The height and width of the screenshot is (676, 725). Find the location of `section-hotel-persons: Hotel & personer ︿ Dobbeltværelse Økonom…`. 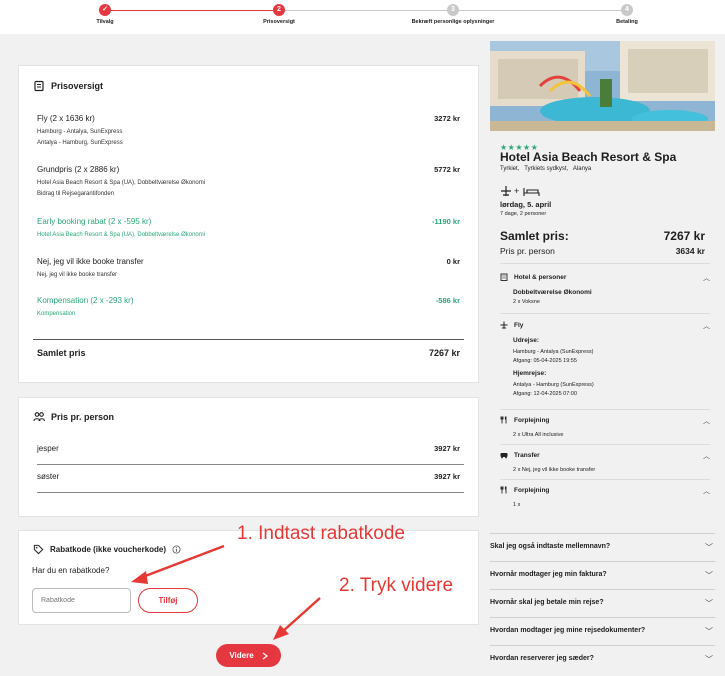

section-hotel-persons: Hotel & personer ︿ Dobbeltværelse Økonom… is located at coordinates (605, 290).